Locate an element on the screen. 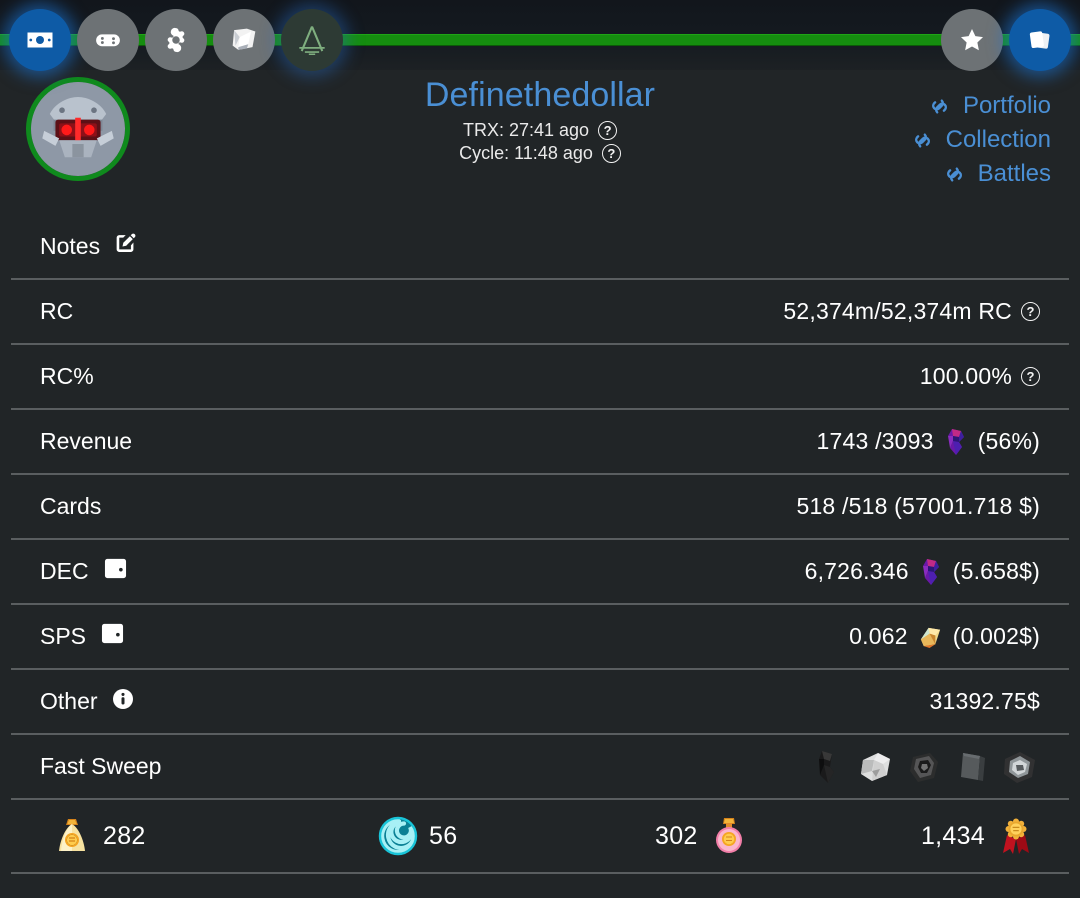 This screenshot has height=898, width=1080. table-row-other: Other 31392.75$ is located at coordinates (540, 702).